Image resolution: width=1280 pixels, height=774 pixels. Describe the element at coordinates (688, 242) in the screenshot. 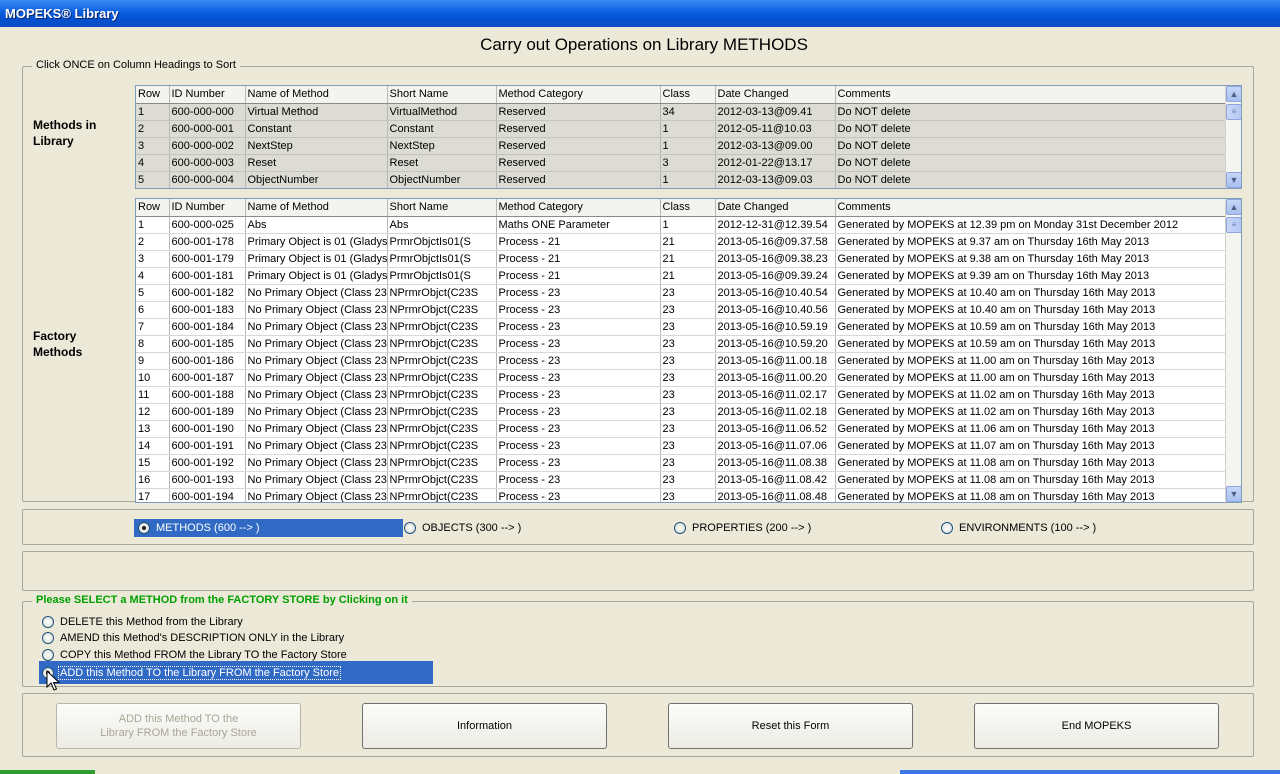

I see `table-cell: 21` at that location.